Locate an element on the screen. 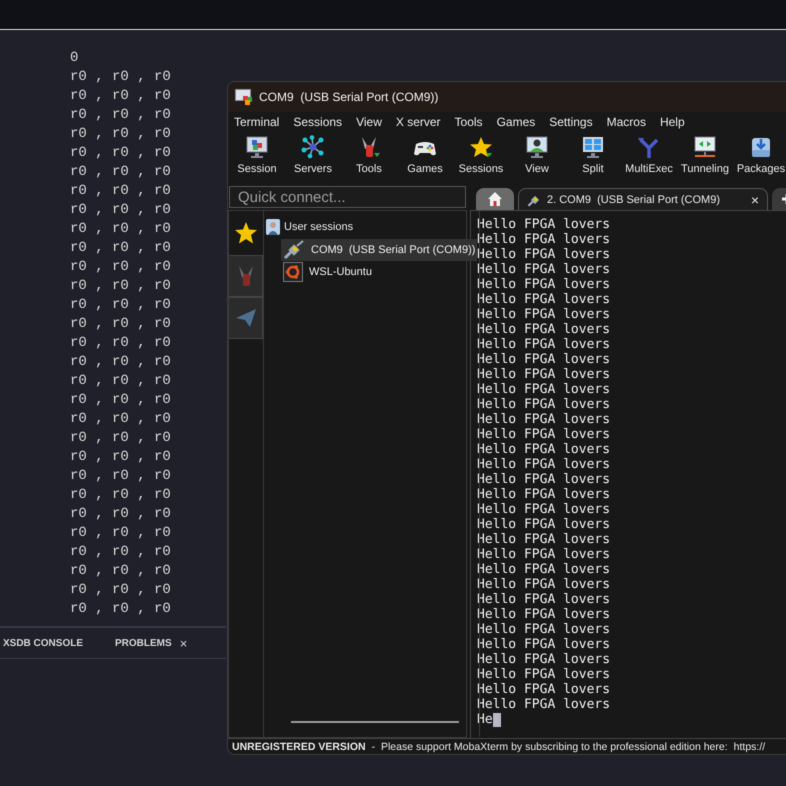 The width and height of the screenshot is (786, 786). session-item: WSL-Ubuntu is located at coordinates (379, 272).